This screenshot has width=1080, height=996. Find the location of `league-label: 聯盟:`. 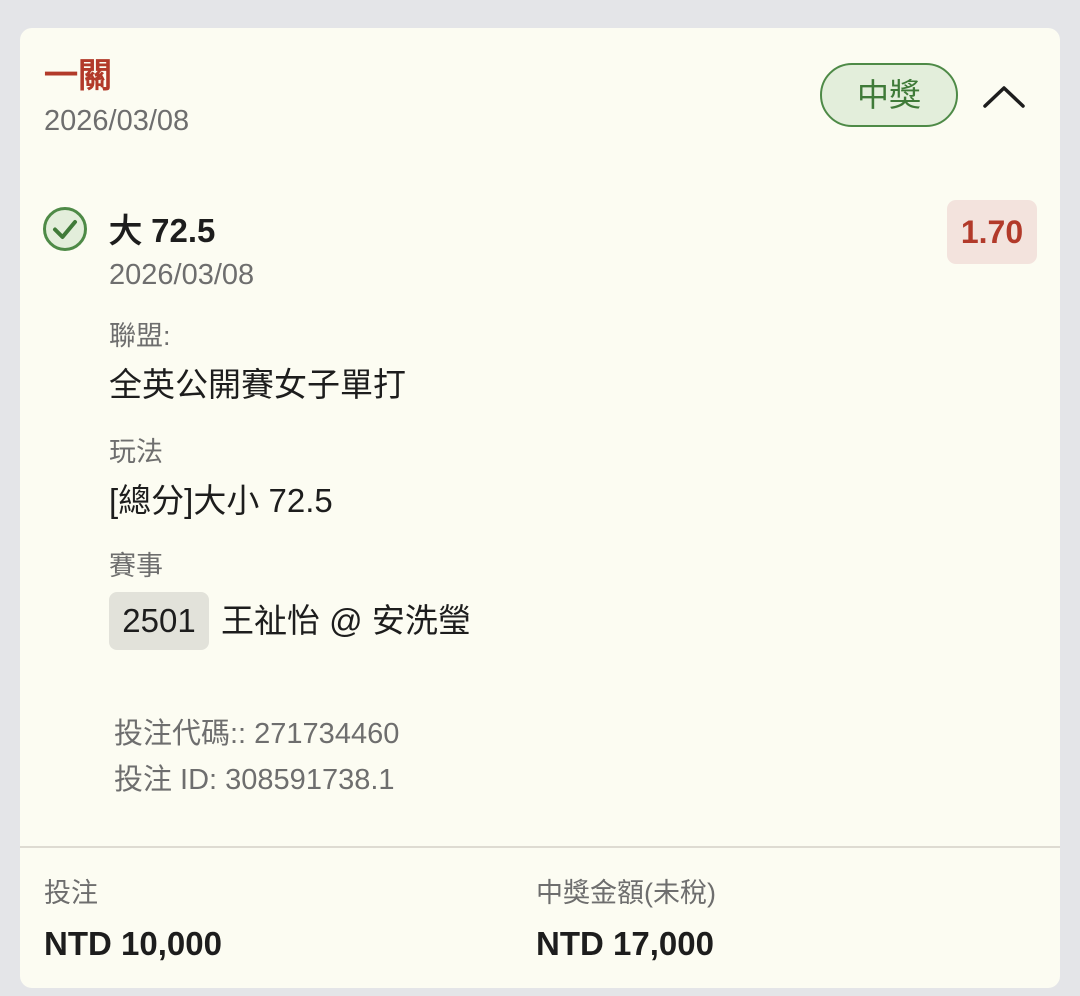

league-label: 聯盟: is located at coordinates (140, 336).